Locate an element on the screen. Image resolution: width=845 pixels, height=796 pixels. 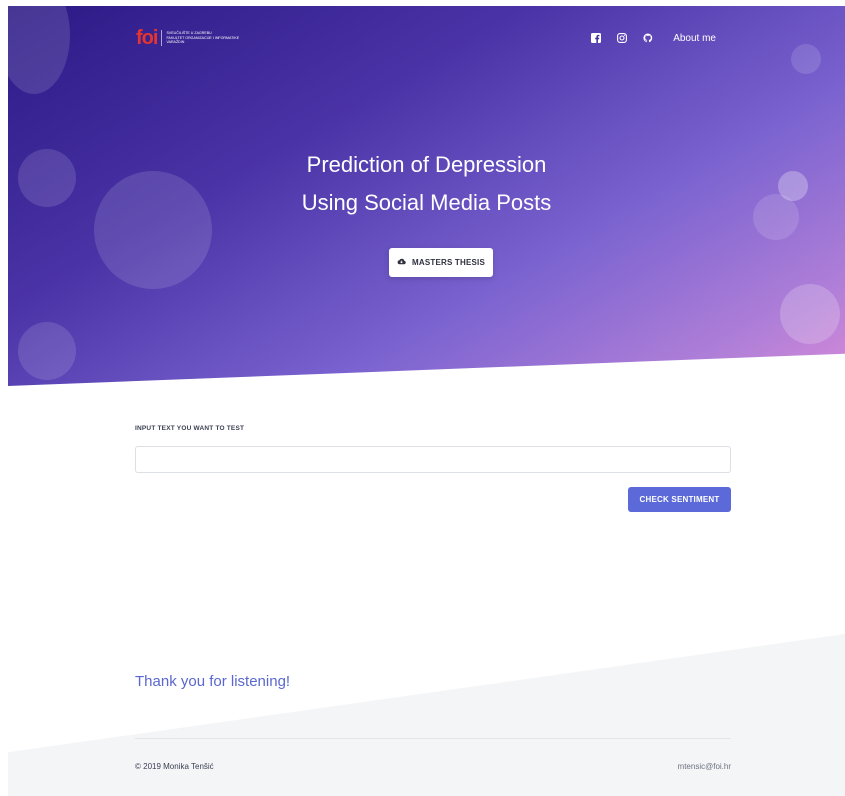
footer-heading: Thank you for listening! is located at coordinates (213, 681).